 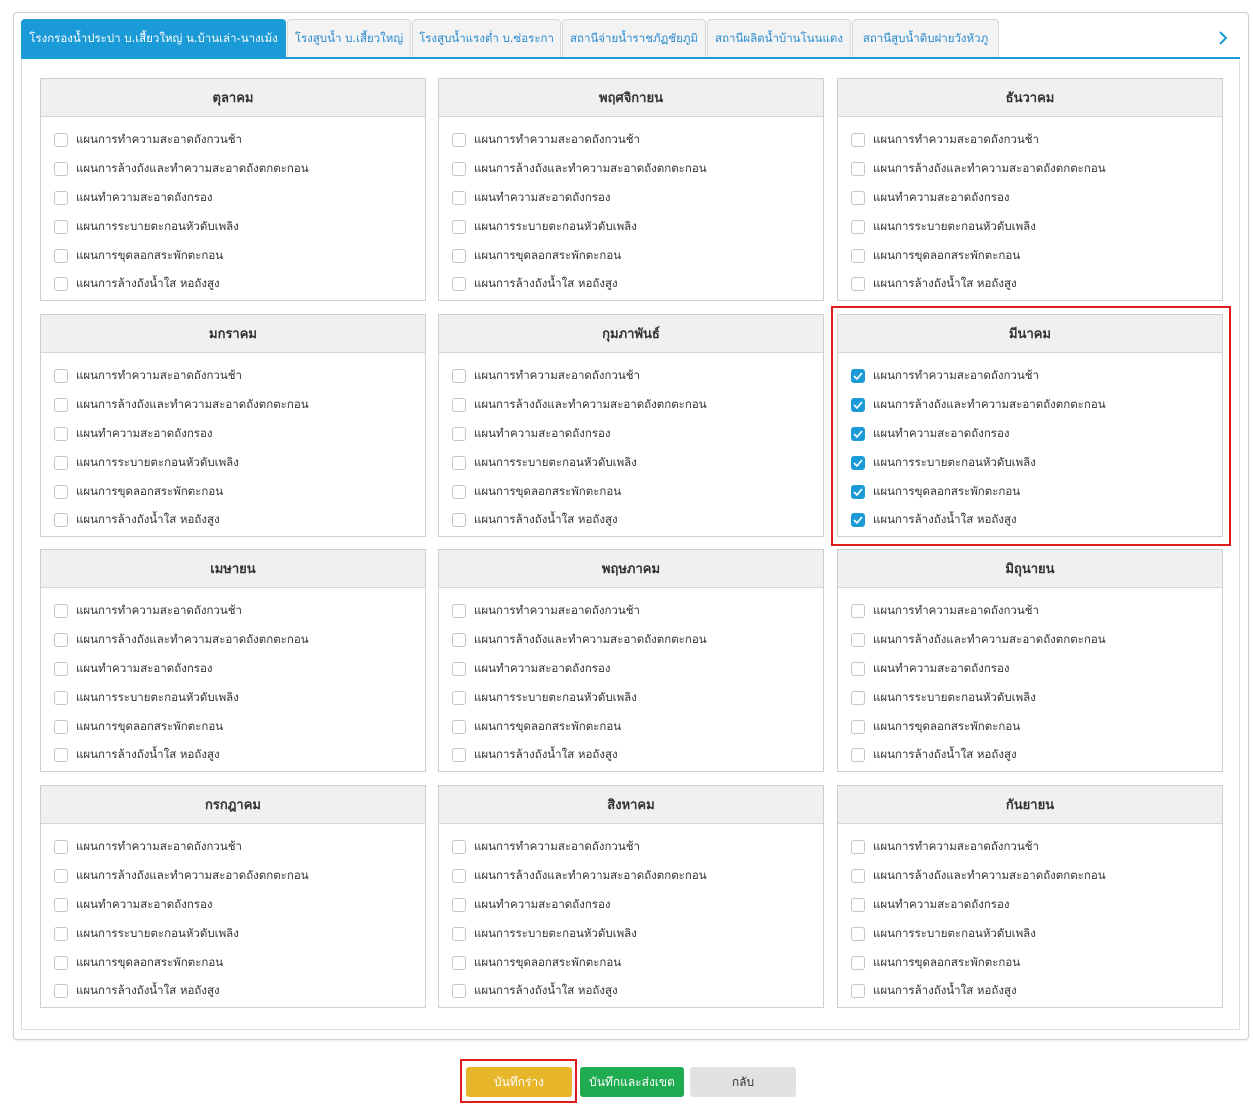 What do you see at coordinates (925, 38) in the screenshot?
I see `tab-5: สถานีสูบน้ำดิบฝายวังหัวภู` at bounding box center [925, 38].